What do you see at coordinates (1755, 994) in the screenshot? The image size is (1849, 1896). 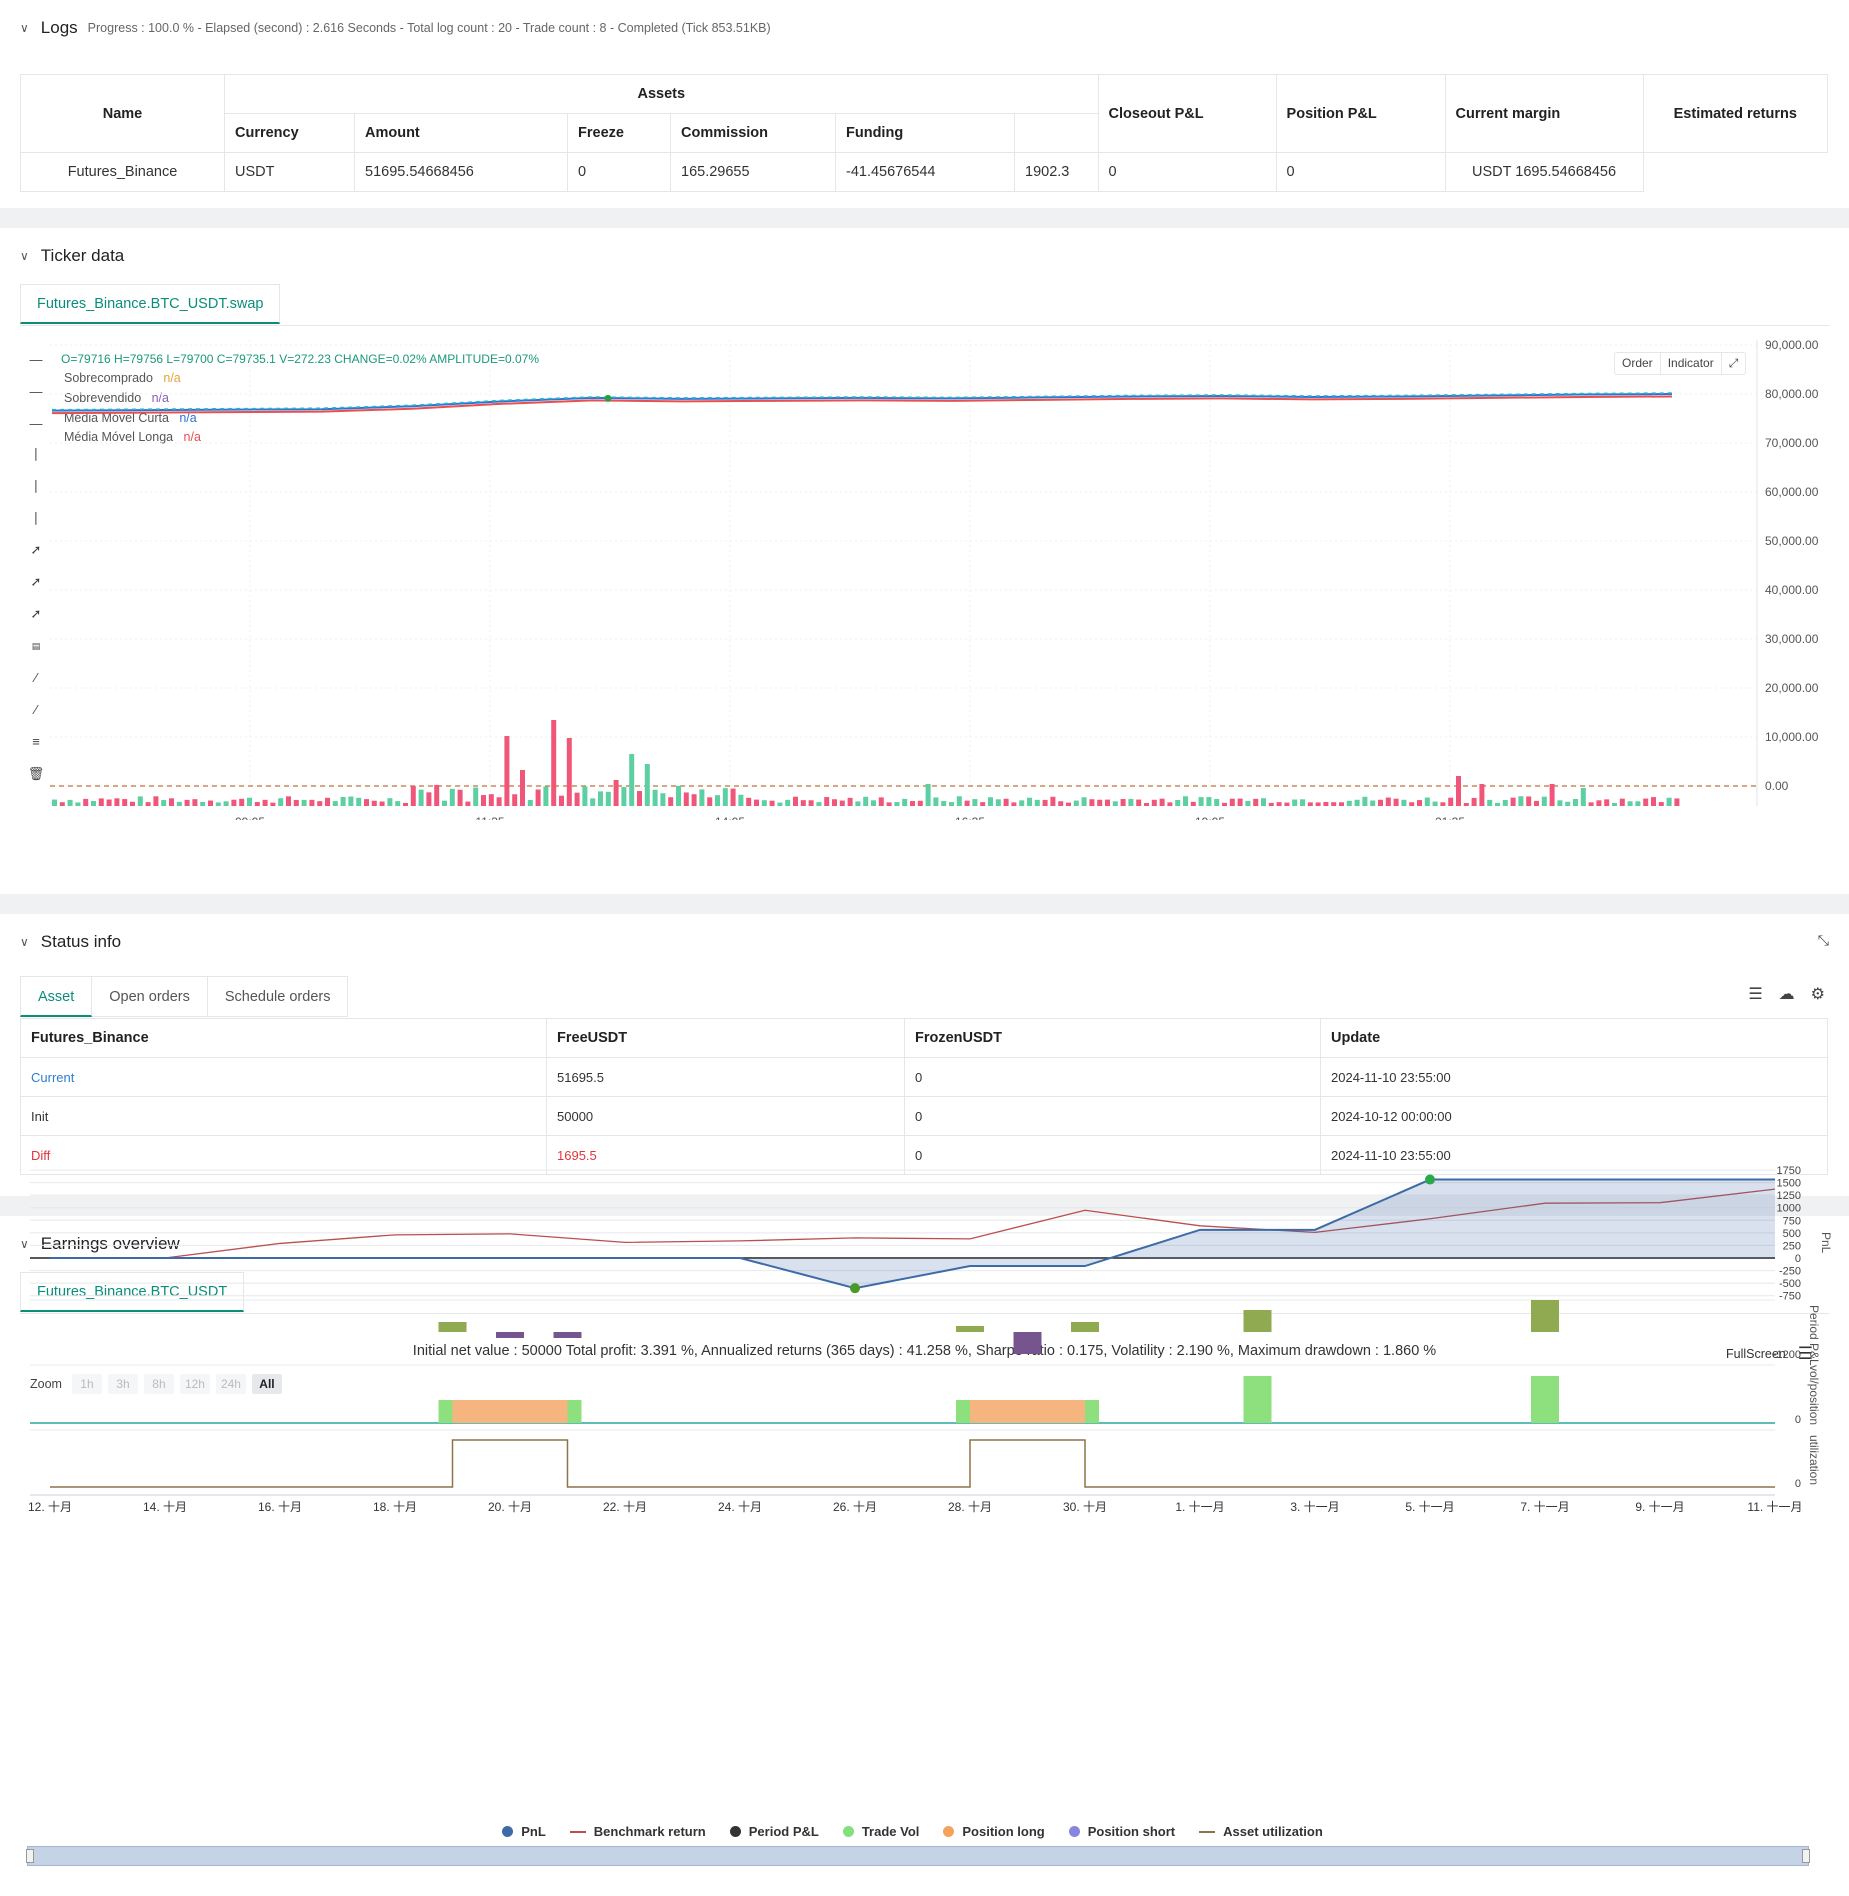 I see `list-icon: ☰` at bounding box center [1755, 994].